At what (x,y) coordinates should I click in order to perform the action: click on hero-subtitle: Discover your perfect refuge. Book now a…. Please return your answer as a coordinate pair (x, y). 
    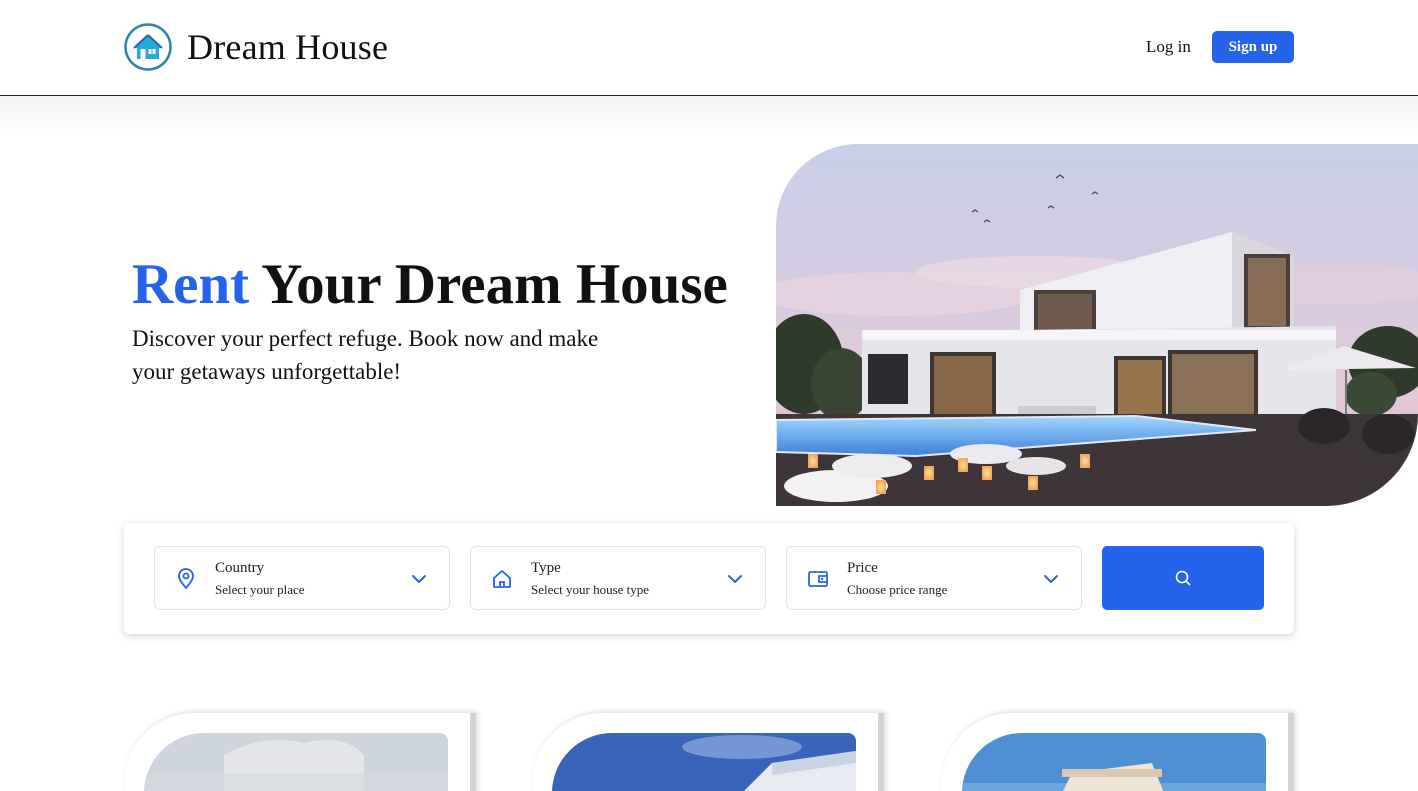
    Looking at the image, I should click on (365, 355).